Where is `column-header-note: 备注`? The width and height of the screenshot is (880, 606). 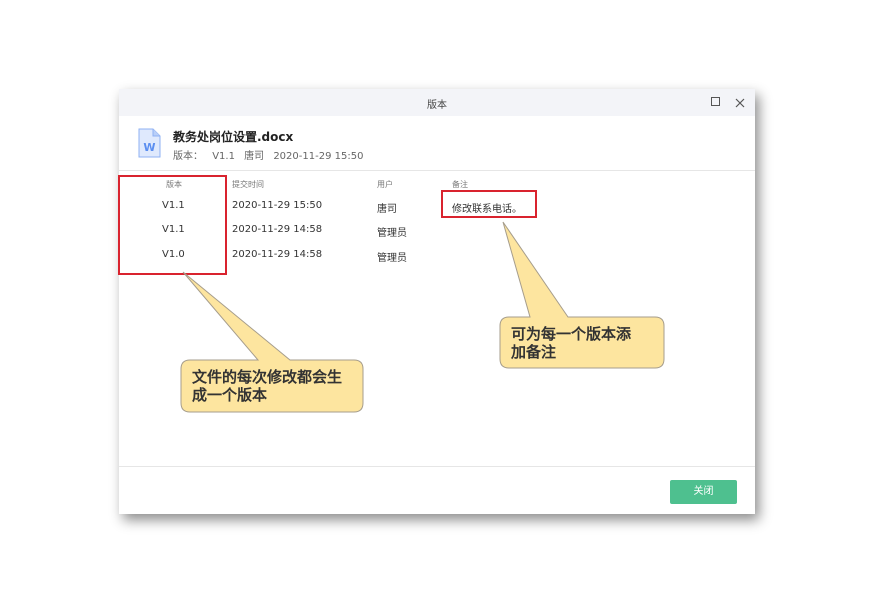
column-header-note: 备注 is located at coordinates (460, 184).